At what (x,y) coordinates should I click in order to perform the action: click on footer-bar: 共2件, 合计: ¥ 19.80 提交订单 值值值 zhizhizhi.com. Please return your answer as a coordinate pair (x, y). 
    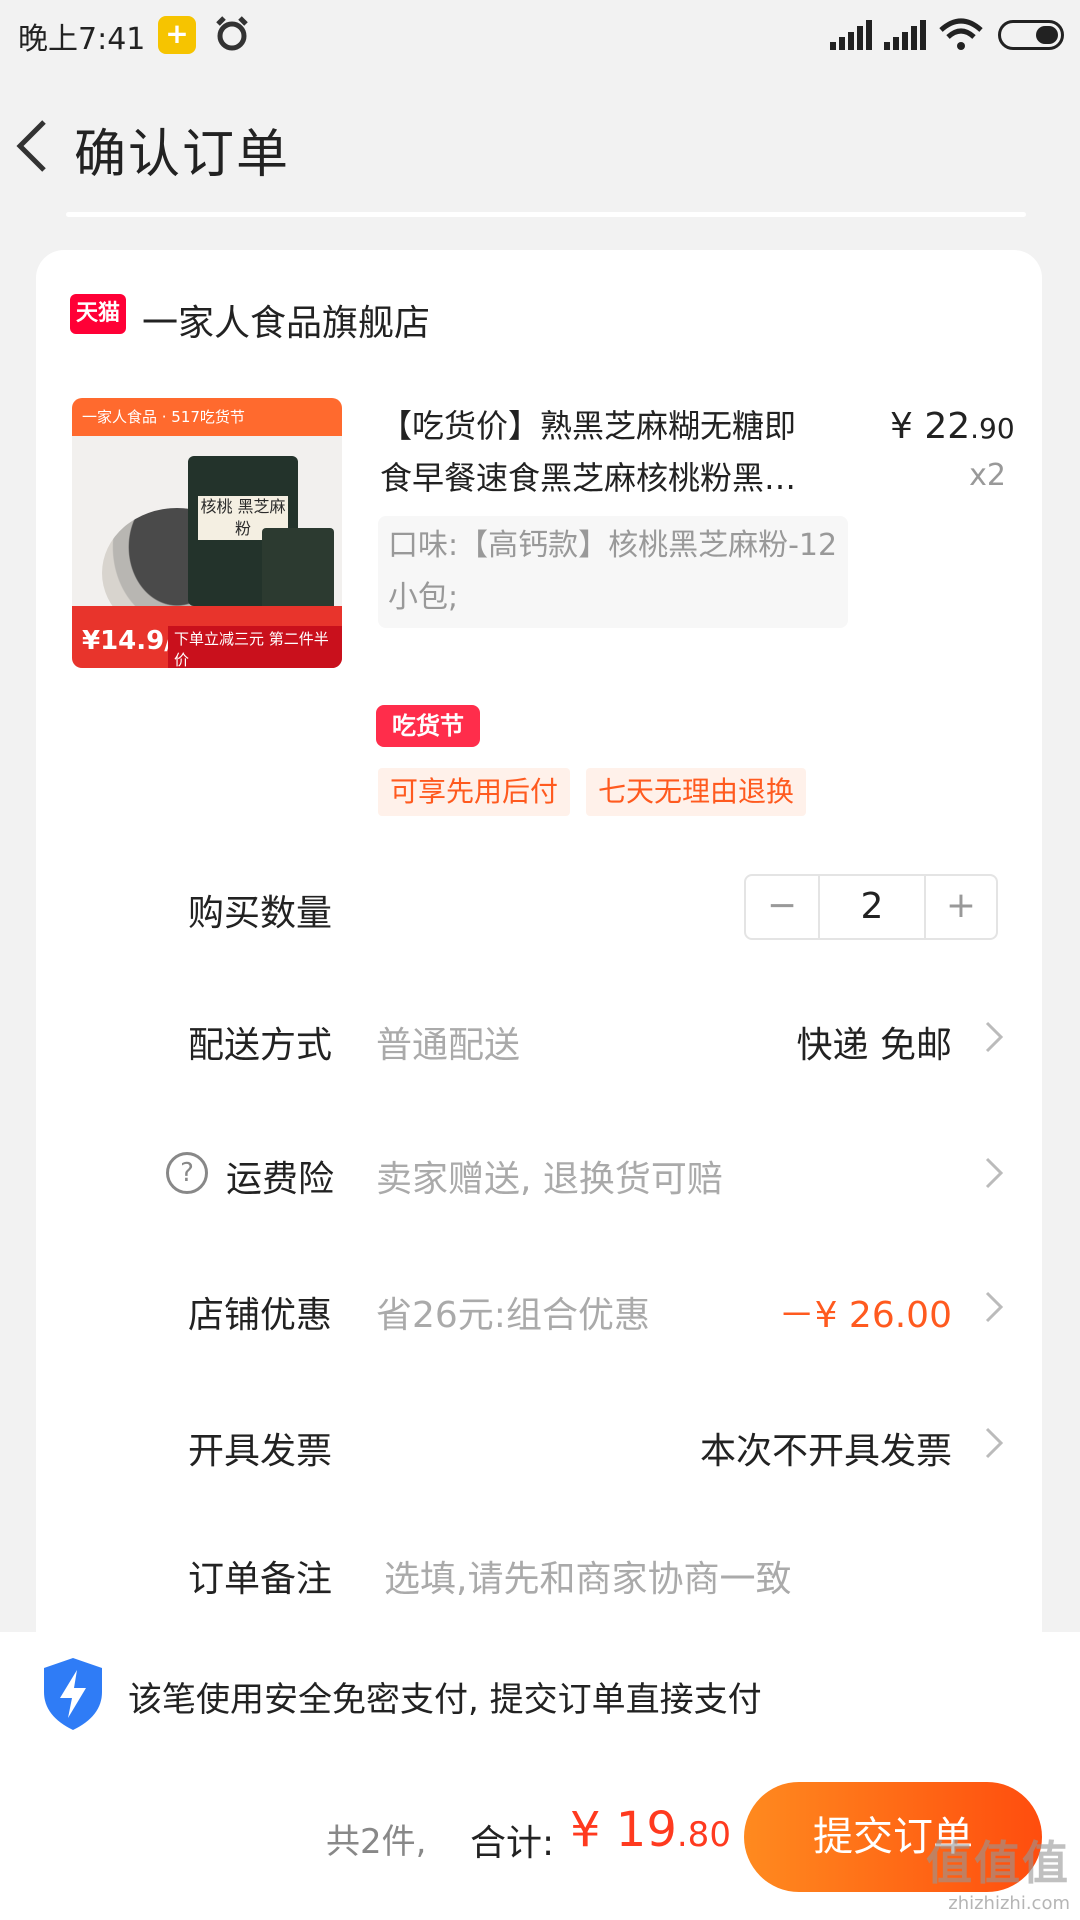
    Looking at the image, I should click on (540, 1841).